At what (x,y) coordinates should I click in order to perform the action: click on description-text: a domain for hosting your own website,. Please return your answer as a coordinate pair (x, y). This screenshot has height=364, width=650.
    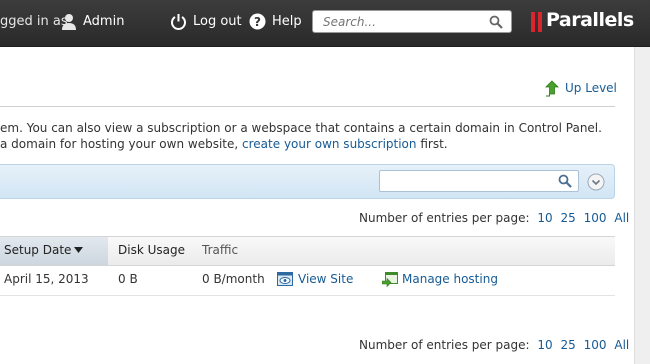
    Looking at the image, I should click on (119, 144).